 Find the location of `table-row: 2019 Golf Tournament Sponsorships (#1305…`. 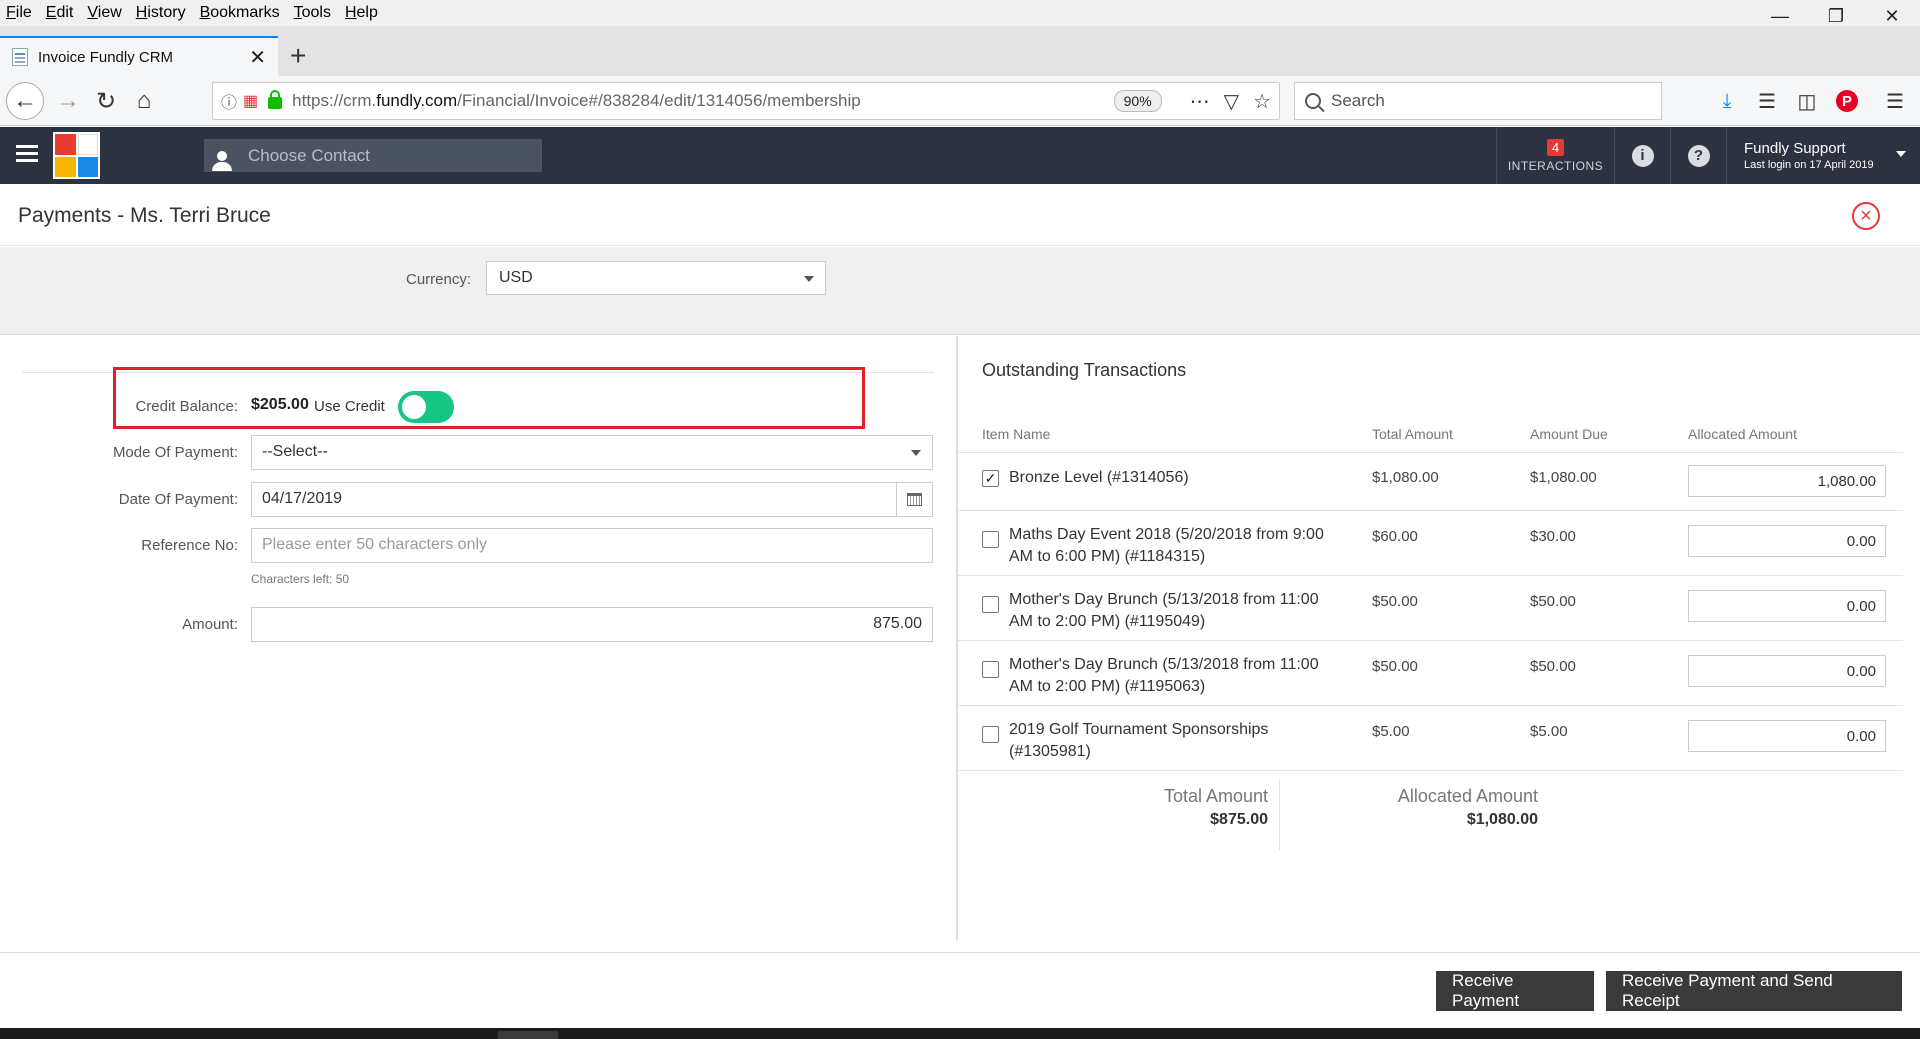

table-row: 2019 Golf Tournament Sponsorships (#1305… is located at coordinates (1430, 739).